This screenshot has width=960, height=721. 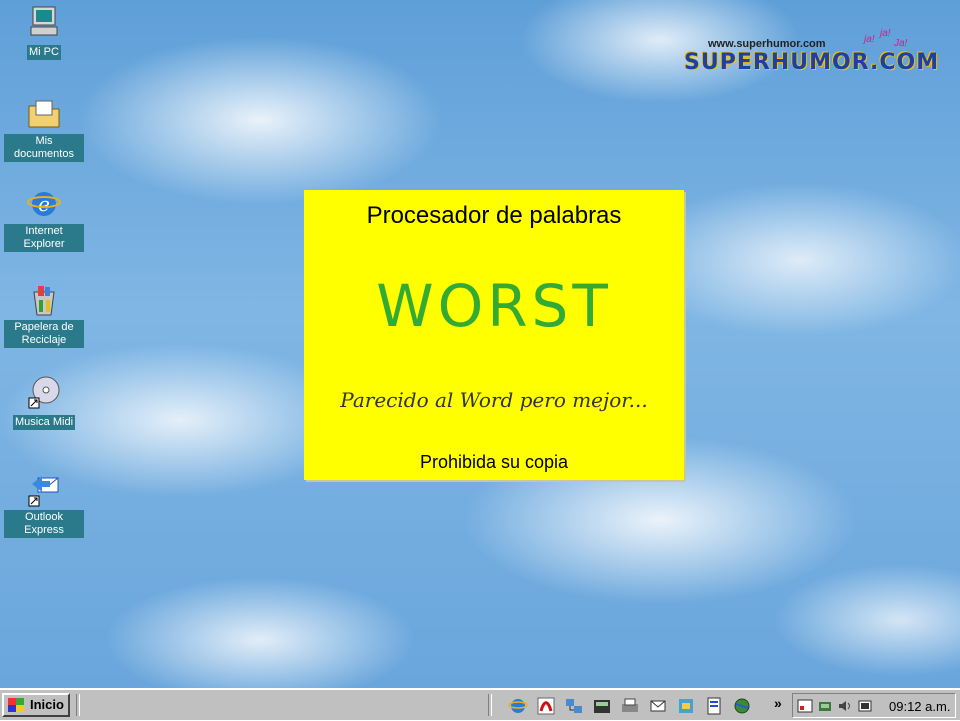 I want to click on taskbar: Inicio » 09:12 a.m., so click(x=480, y=704).